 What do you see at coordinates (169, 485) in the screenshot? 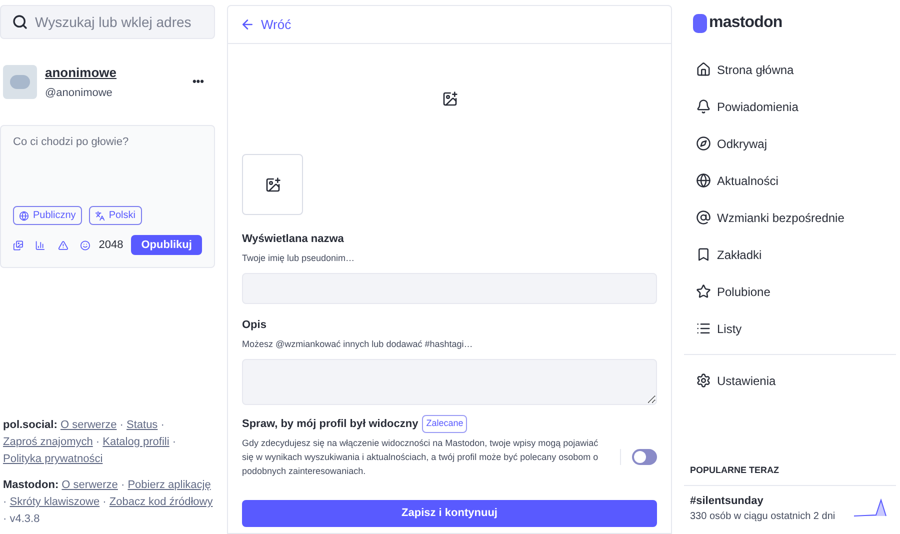
I see `footer-link: Pobierz aplikację` at bounding box center [169, 485].